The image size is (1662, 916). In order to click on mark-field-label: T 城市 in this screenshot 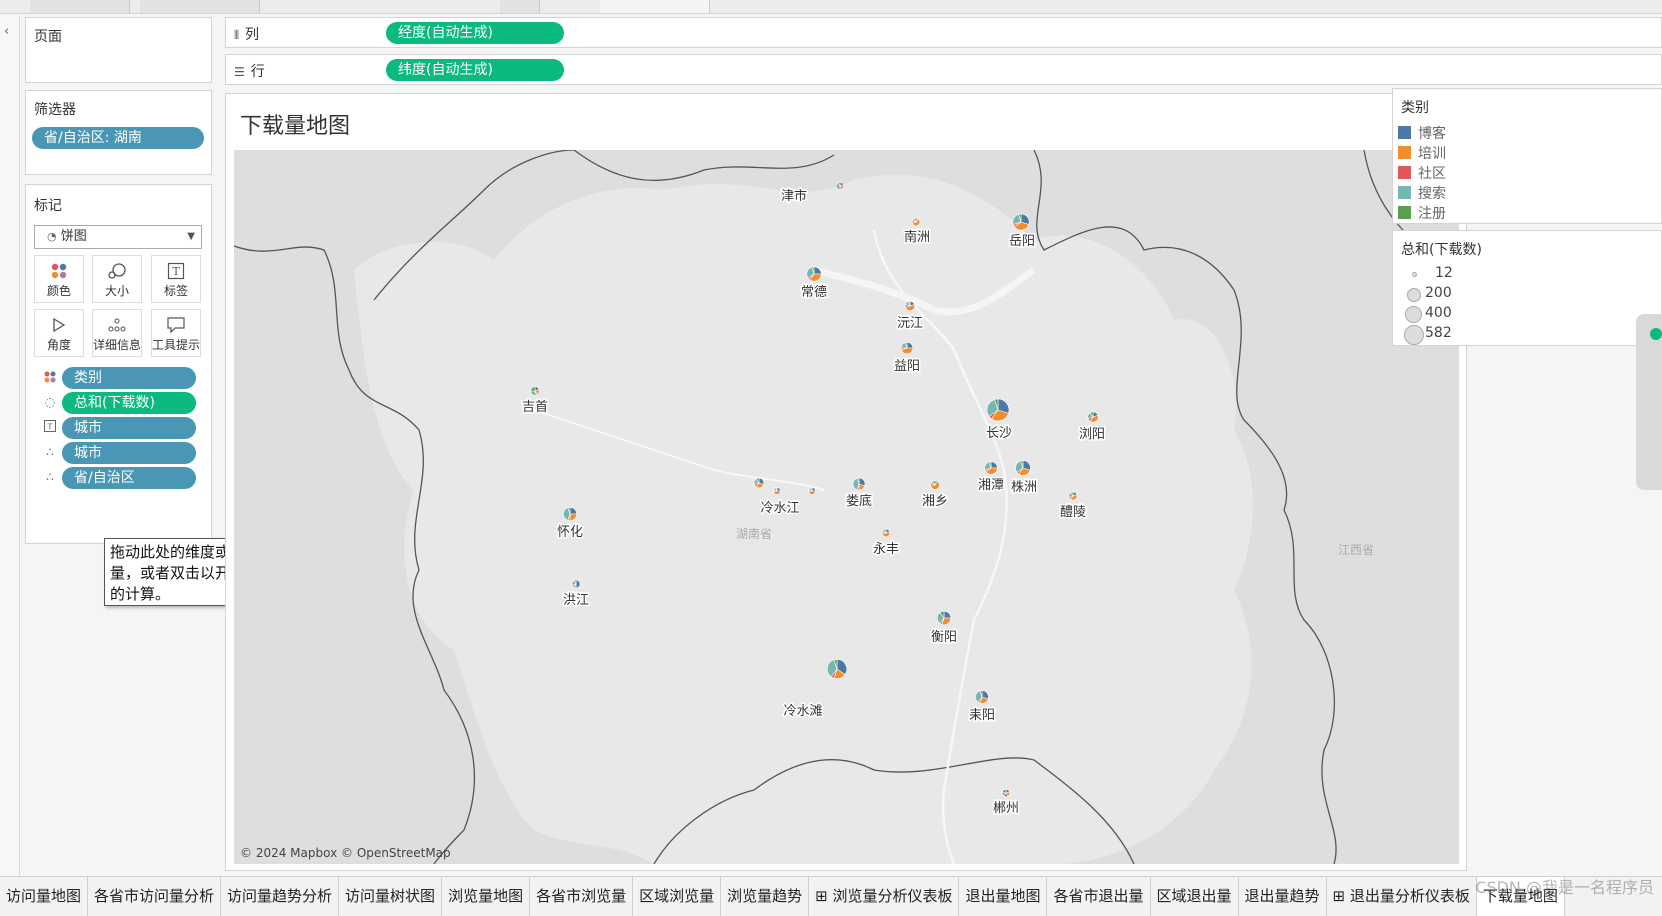, I will do `click(118, 428)`.